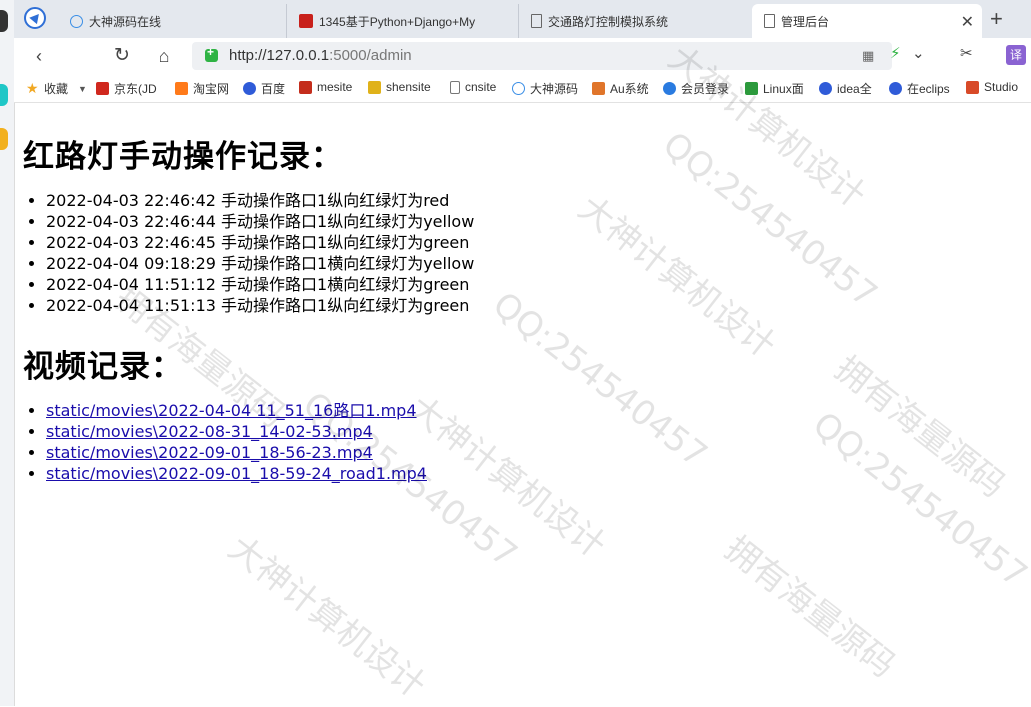 Image resolution: width=1031 pixels, height=707 pixels. What do you see at coordinates (260, 284) in the screenshot?
I see `list-item: 2022-04-04 11:51:12 手动操作路口1横向红绿灯为green` at bounding box center [260, 284].